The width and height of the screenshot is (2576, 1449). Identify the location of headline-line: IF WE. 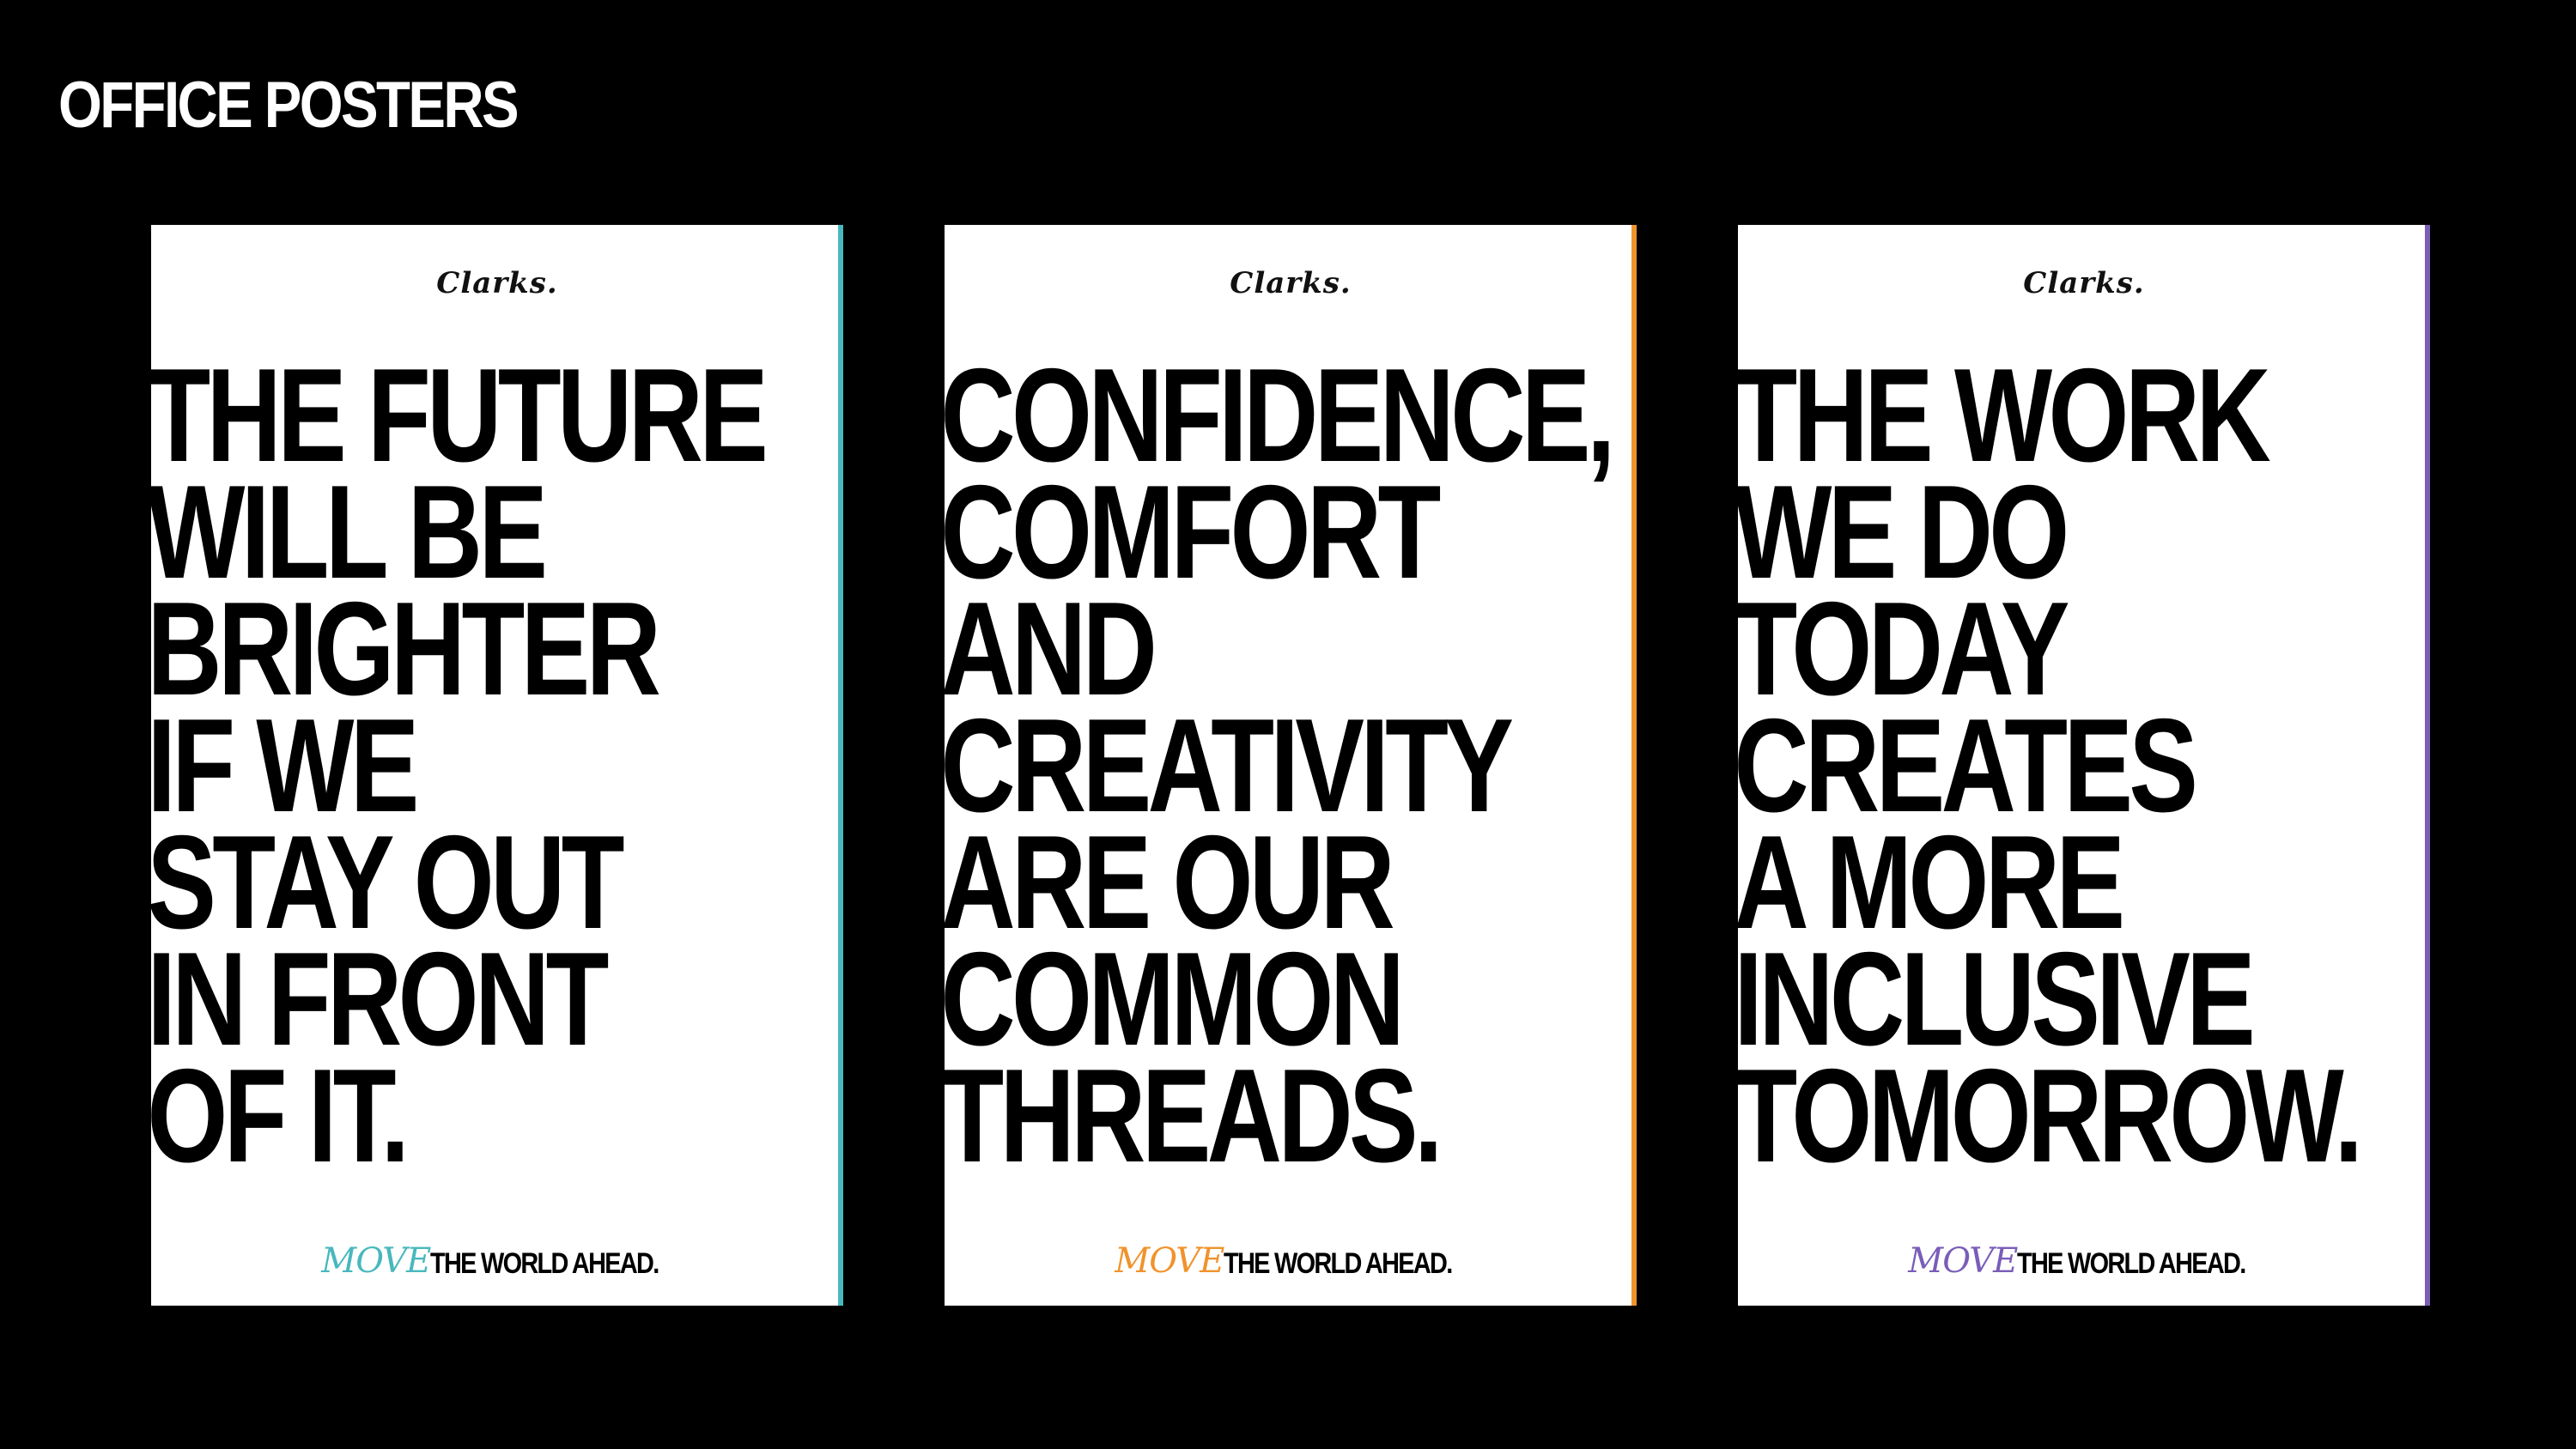
(285, 765).